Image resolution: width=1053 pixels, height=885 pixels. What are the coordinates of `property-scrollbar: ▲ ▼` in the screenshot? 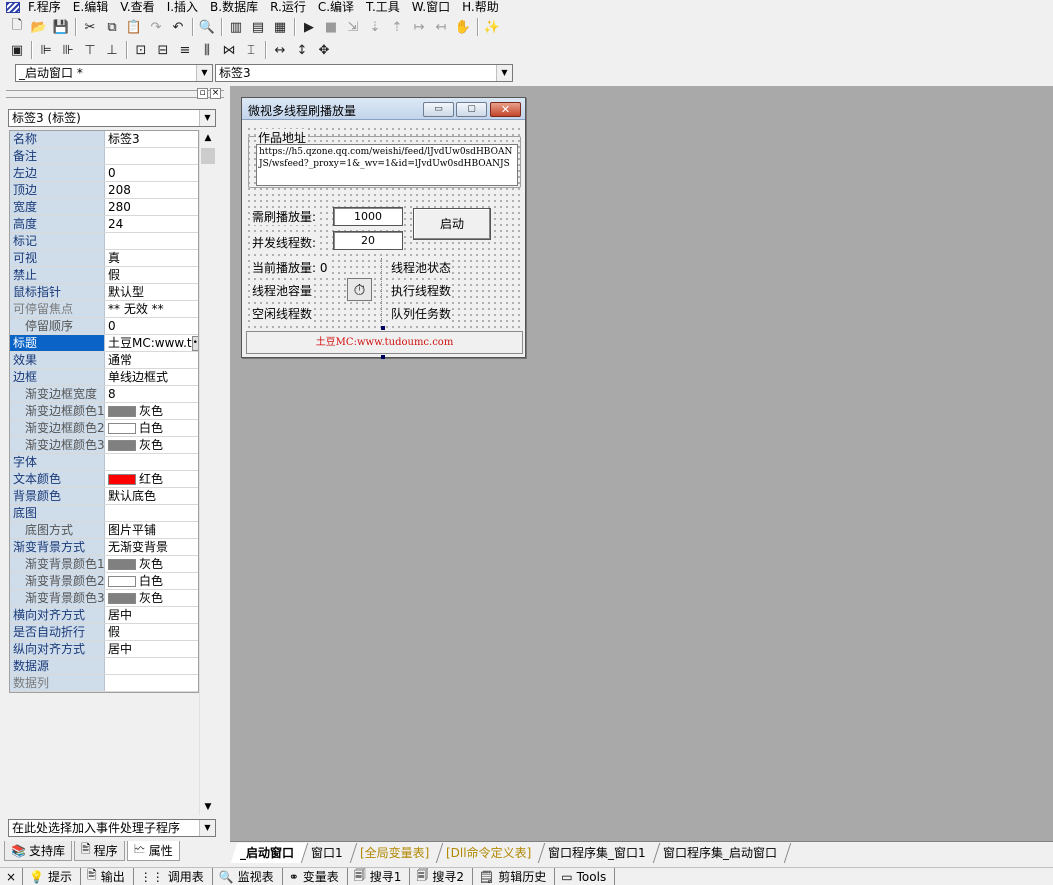 It's located at (207, 472).